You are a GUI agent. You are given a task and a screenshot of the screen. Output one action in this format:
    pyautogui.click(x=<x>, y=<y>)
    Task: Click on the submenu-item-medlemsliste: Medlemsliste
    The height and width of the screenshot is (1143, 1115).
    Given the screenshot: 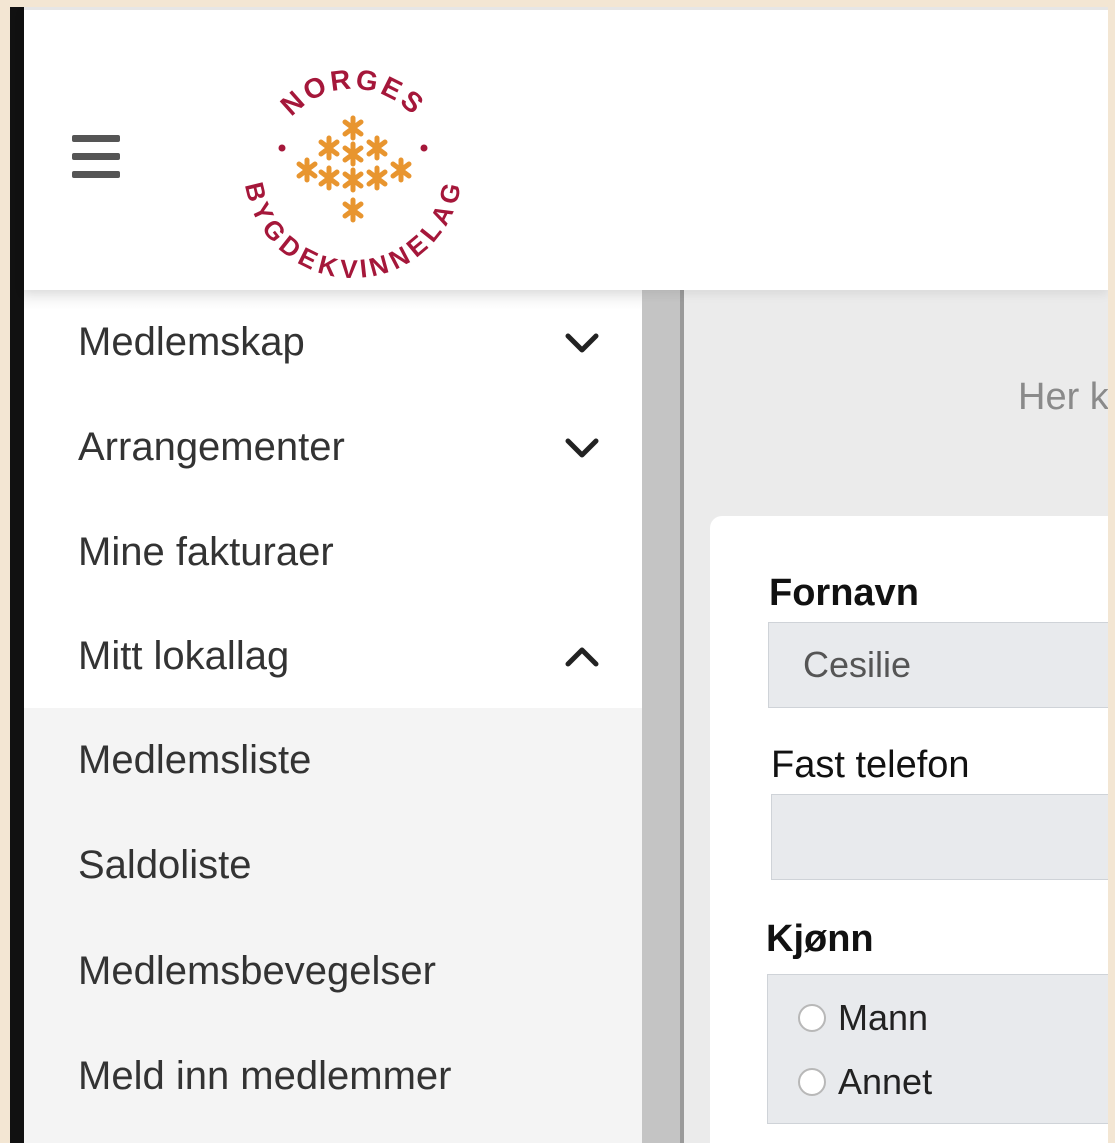 What is the action you would take?
    pyautogui.click(x=333, y=760)
    